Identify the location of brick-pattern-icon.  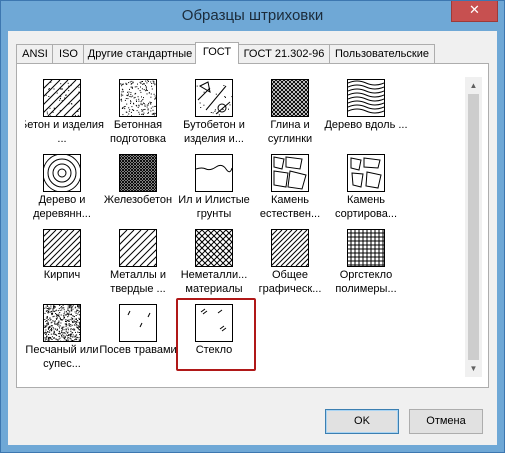
(62, 248).